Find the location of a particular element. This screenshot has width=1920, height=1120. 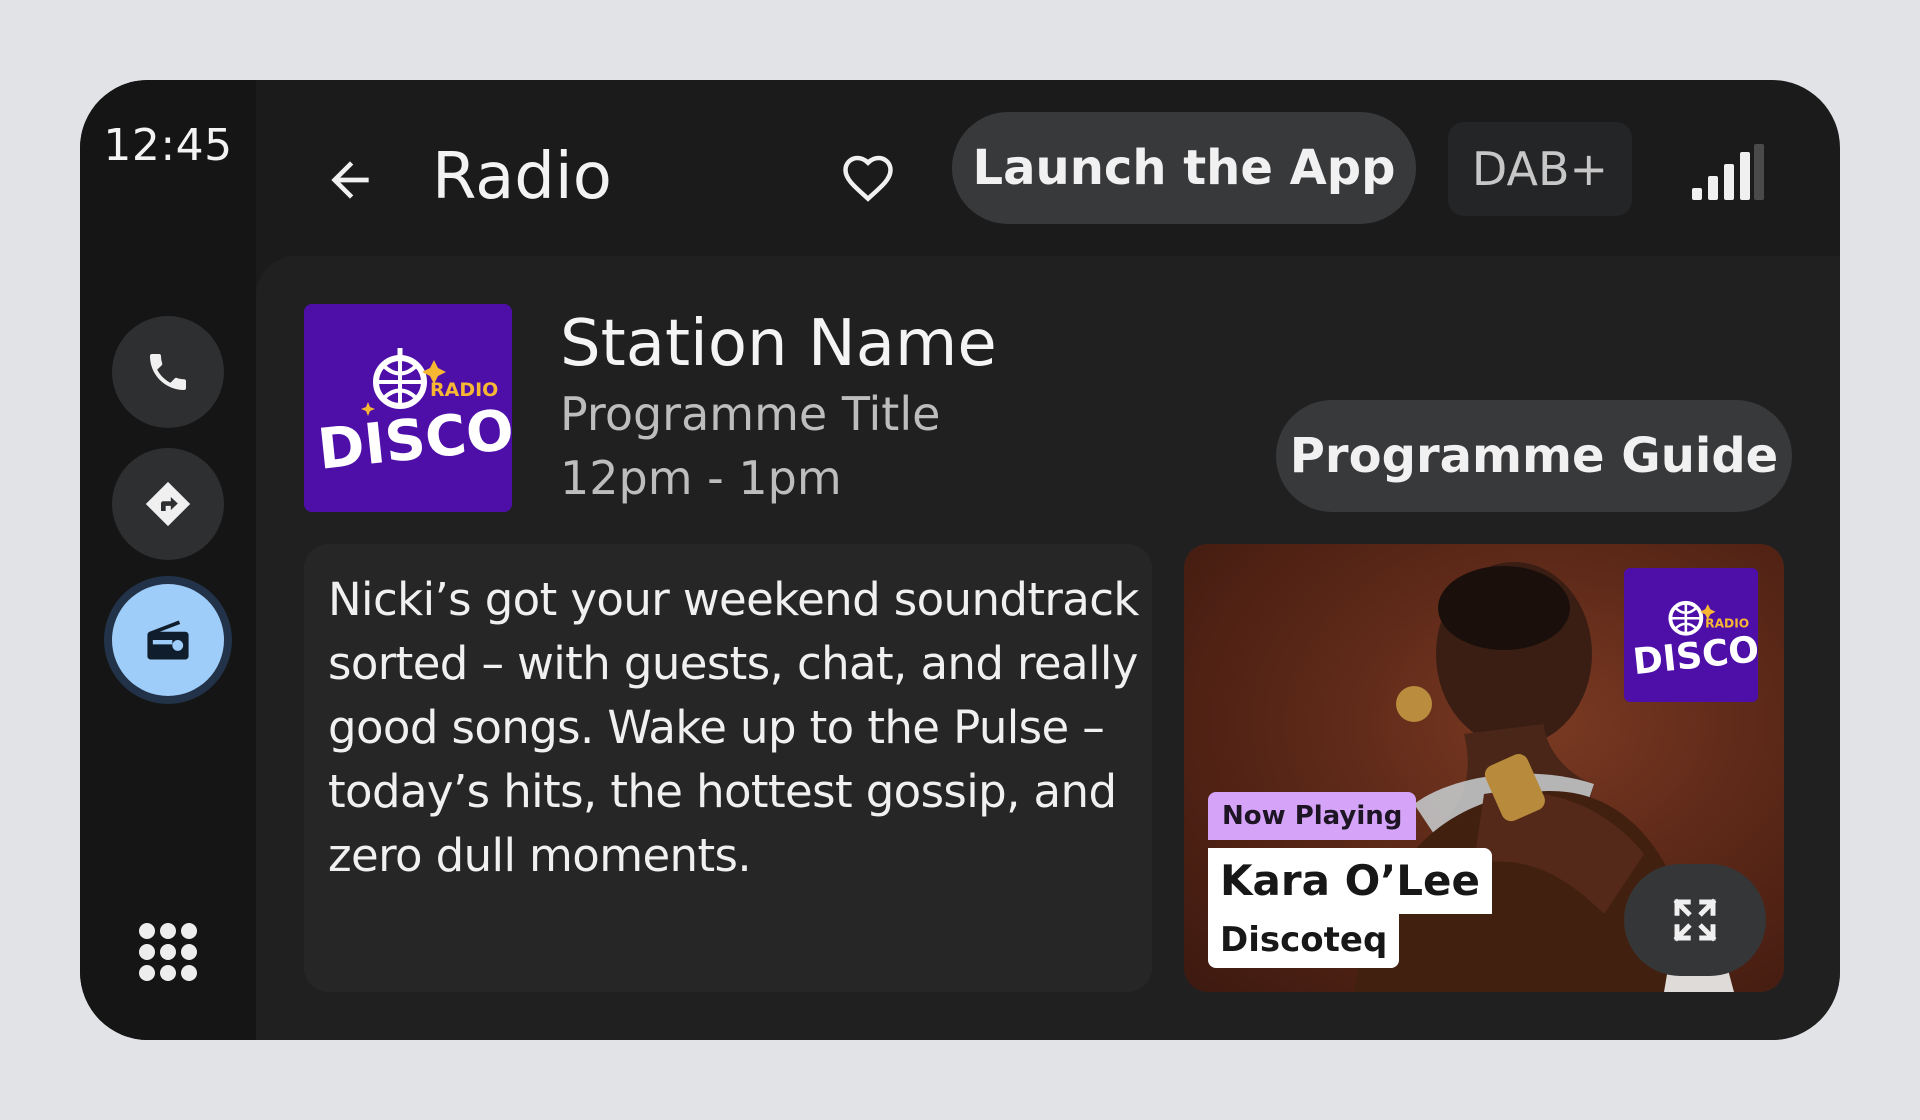

fullscreen-button is located at coordinates (1695, 920).